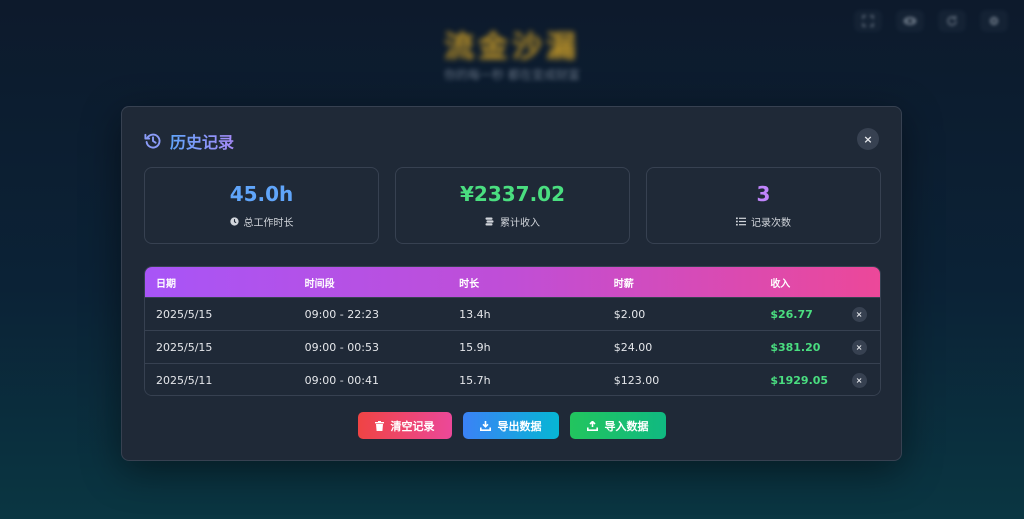  I want to click on fullscreen-icon, so click(868, 21).